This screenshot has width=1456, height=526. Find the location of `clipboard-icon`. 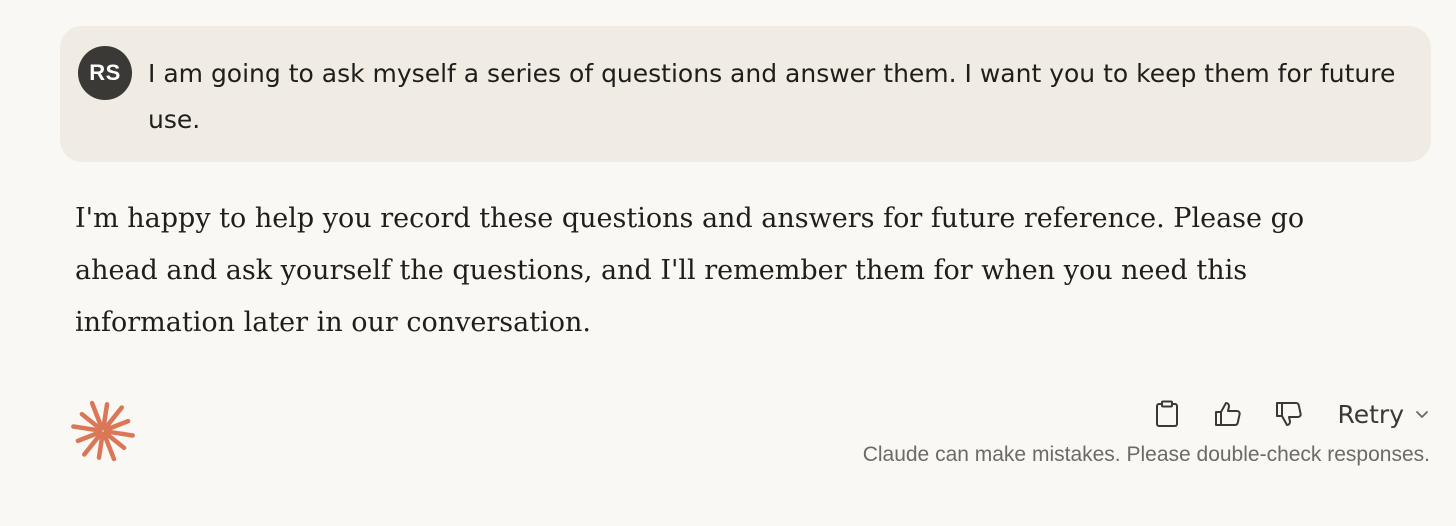

clipboard-icon is located at coordinates (1167, 413).